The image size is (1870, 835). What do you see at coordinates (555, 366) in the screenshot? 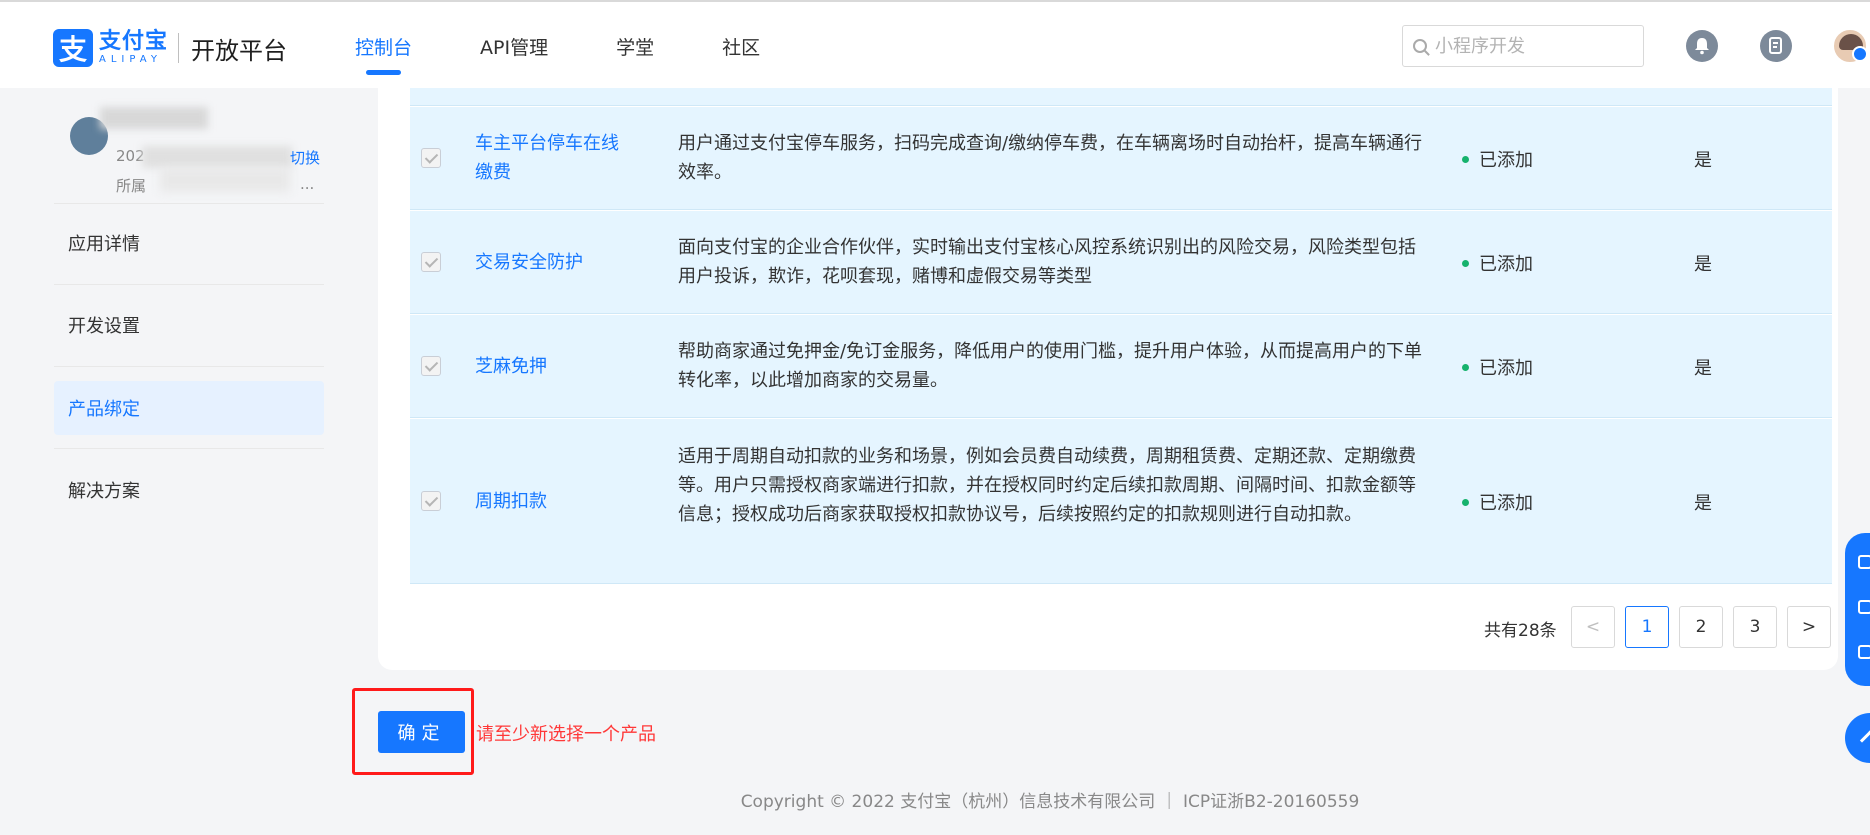
I see `product-name-link: 芝麻免押` at bounding box center [555, 366].